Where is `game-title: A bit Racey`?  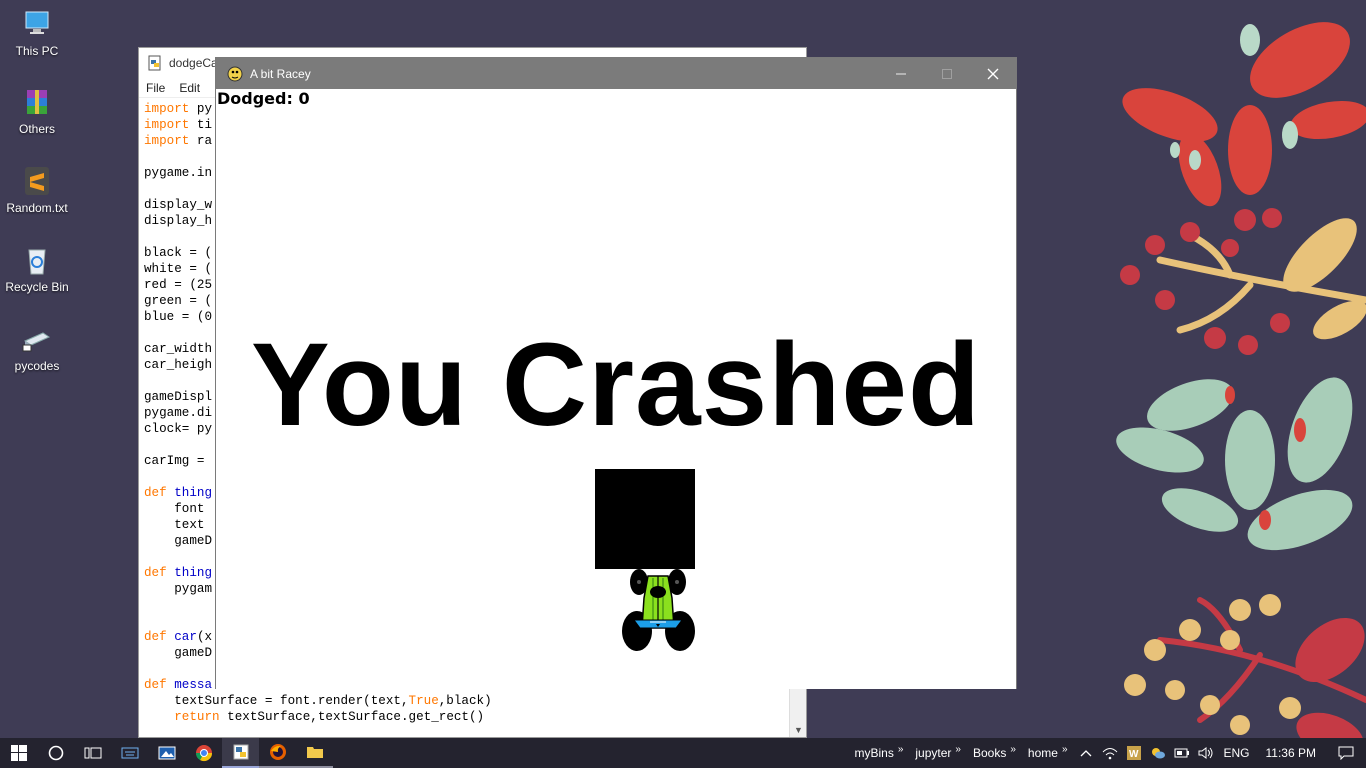 game-title: A bit Racey is located at coordinates (280, 73).